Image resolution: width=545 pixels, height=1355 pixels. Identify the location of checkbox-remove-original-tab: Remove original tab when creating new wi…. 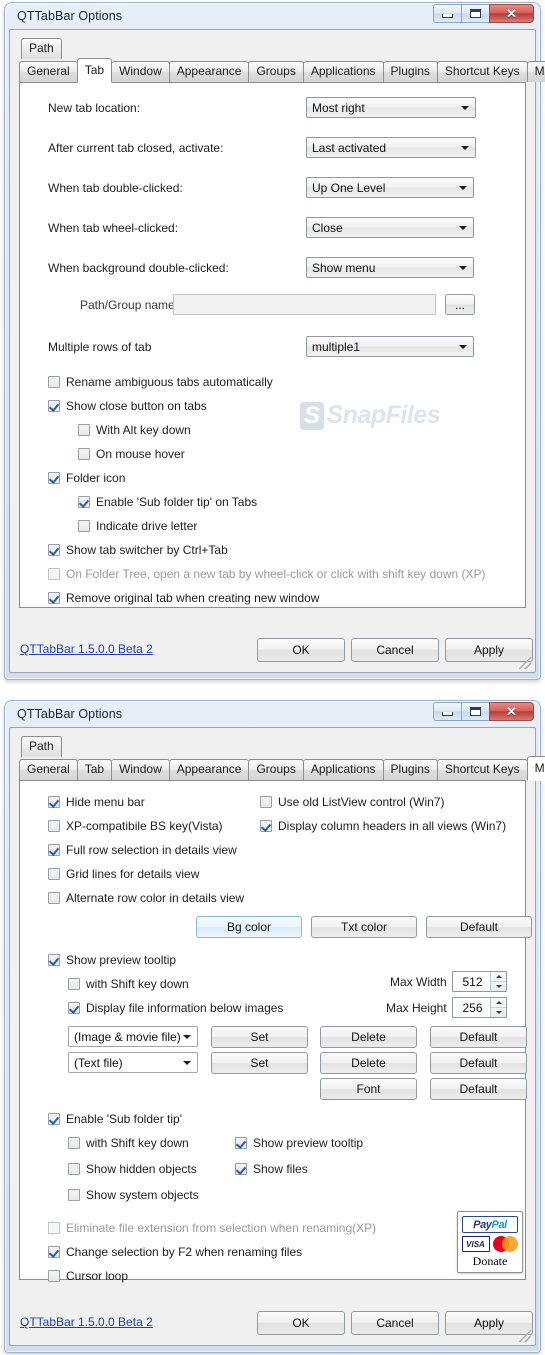
(183, 598).